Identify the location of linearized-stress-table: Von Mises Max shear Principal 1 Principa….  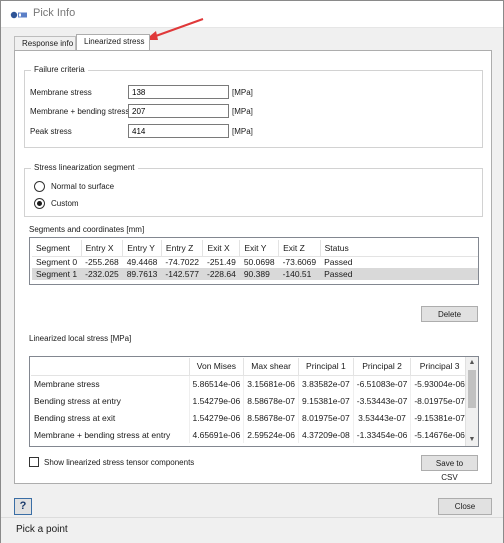
(254, 401).